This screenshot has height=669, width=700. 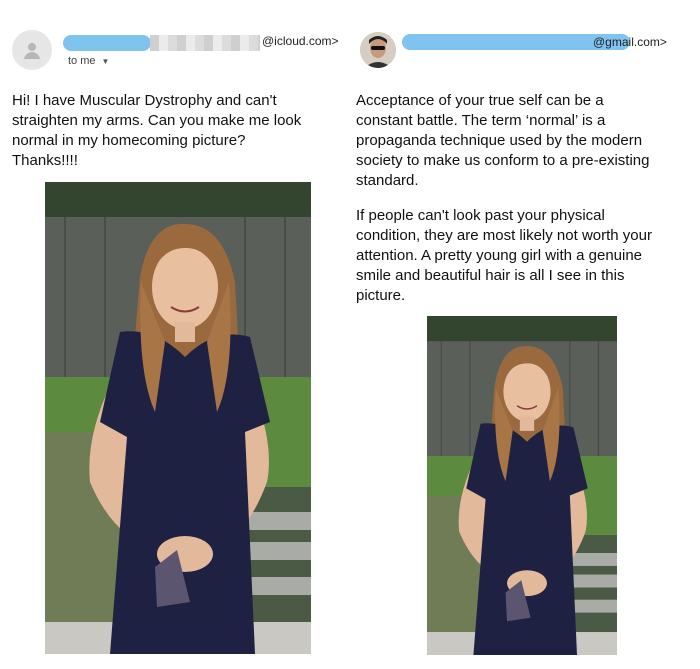 I want to click on sender-avatar, so click(x=32, y=50).